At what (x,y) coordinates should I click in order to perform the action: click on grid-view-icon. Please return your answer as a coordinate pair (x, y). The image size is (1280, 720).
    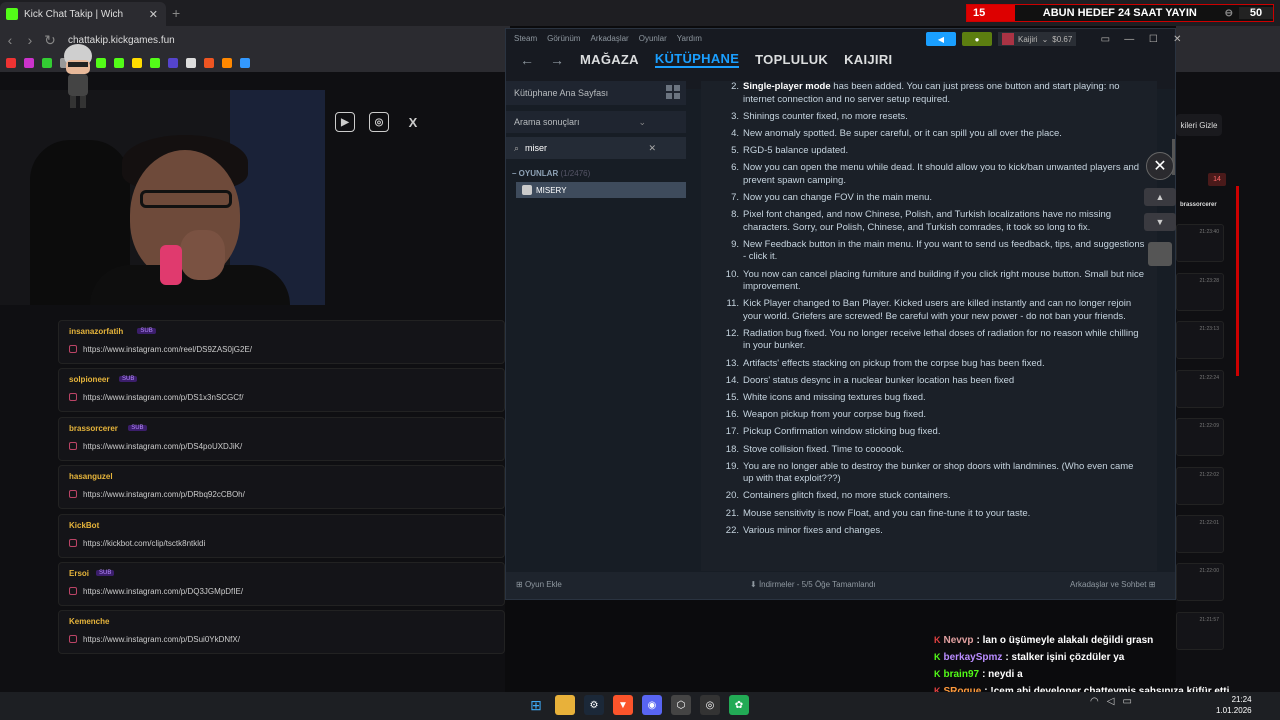
    Looking at the image, I should click on (673, 92).